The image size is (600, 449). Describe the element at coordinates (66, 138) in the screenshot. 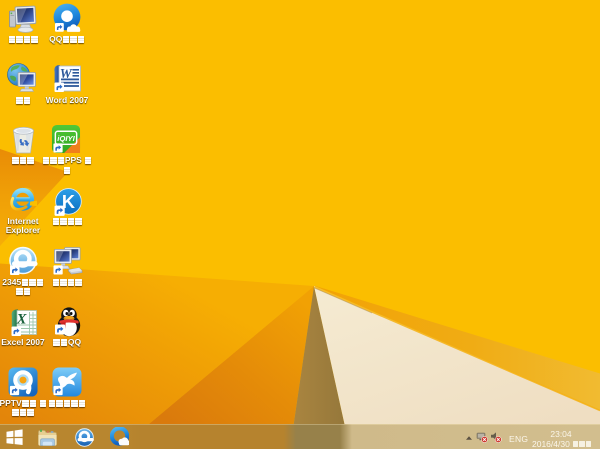

I see `svg-text: iQIYI` at that location.